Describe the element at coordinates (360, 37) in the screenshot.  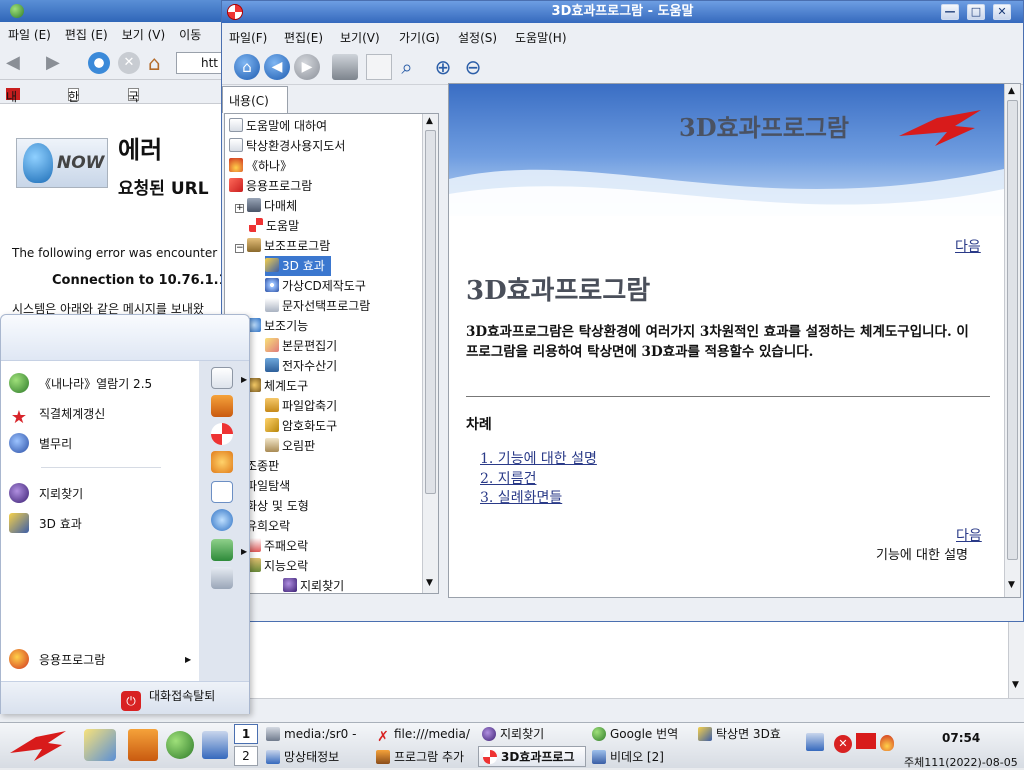
I see `menu-view: 보기(V)` at that location.